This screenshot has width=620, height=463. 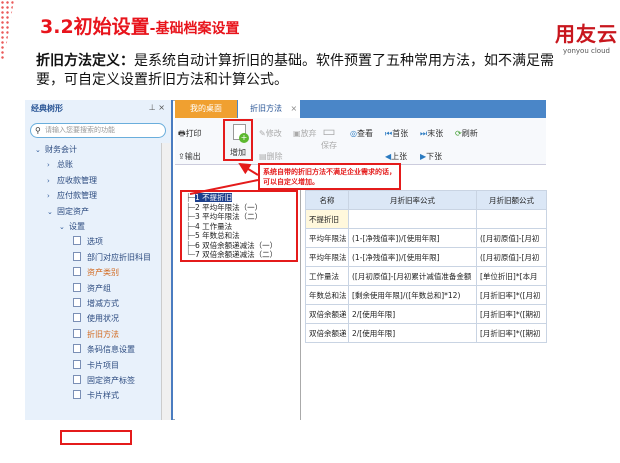 I want to click on table-row: 工作量法 ([月初原值]-[月初累计减值准备金额 [单位折旧]*[本月, so click(x=426, y=276).